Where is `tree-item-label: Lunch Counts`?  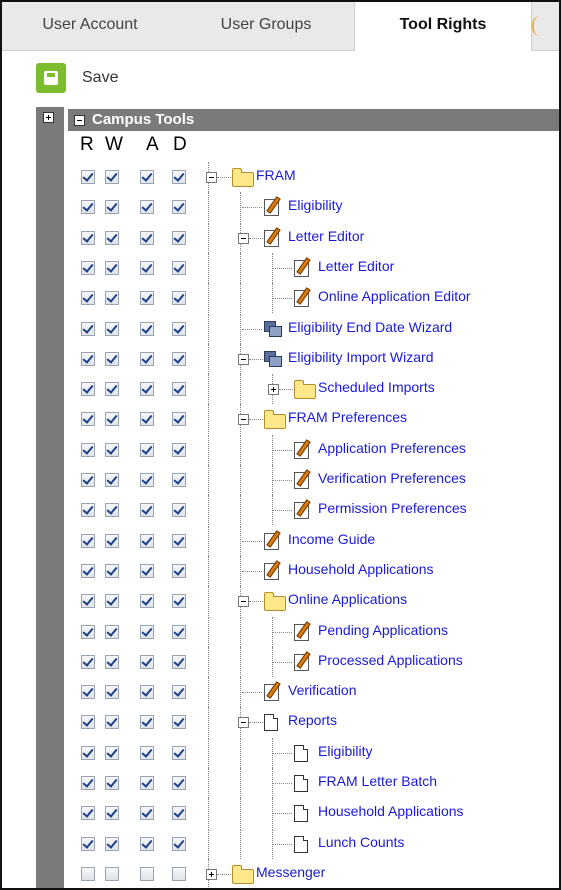
tree-item-label: Lunch Counts is located at coordinates (361, 842).